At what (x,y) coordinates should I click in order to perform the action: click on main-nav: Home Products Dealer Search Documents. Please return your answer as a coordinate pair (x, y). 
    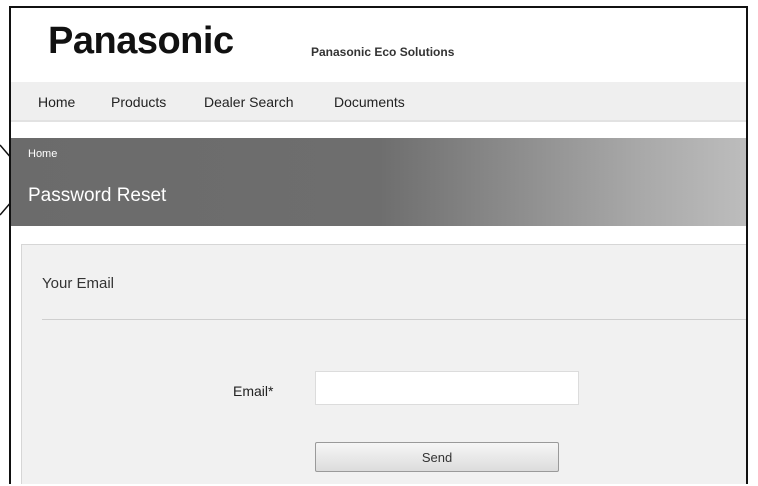
    Looking at the image, I should click on (378, 102).